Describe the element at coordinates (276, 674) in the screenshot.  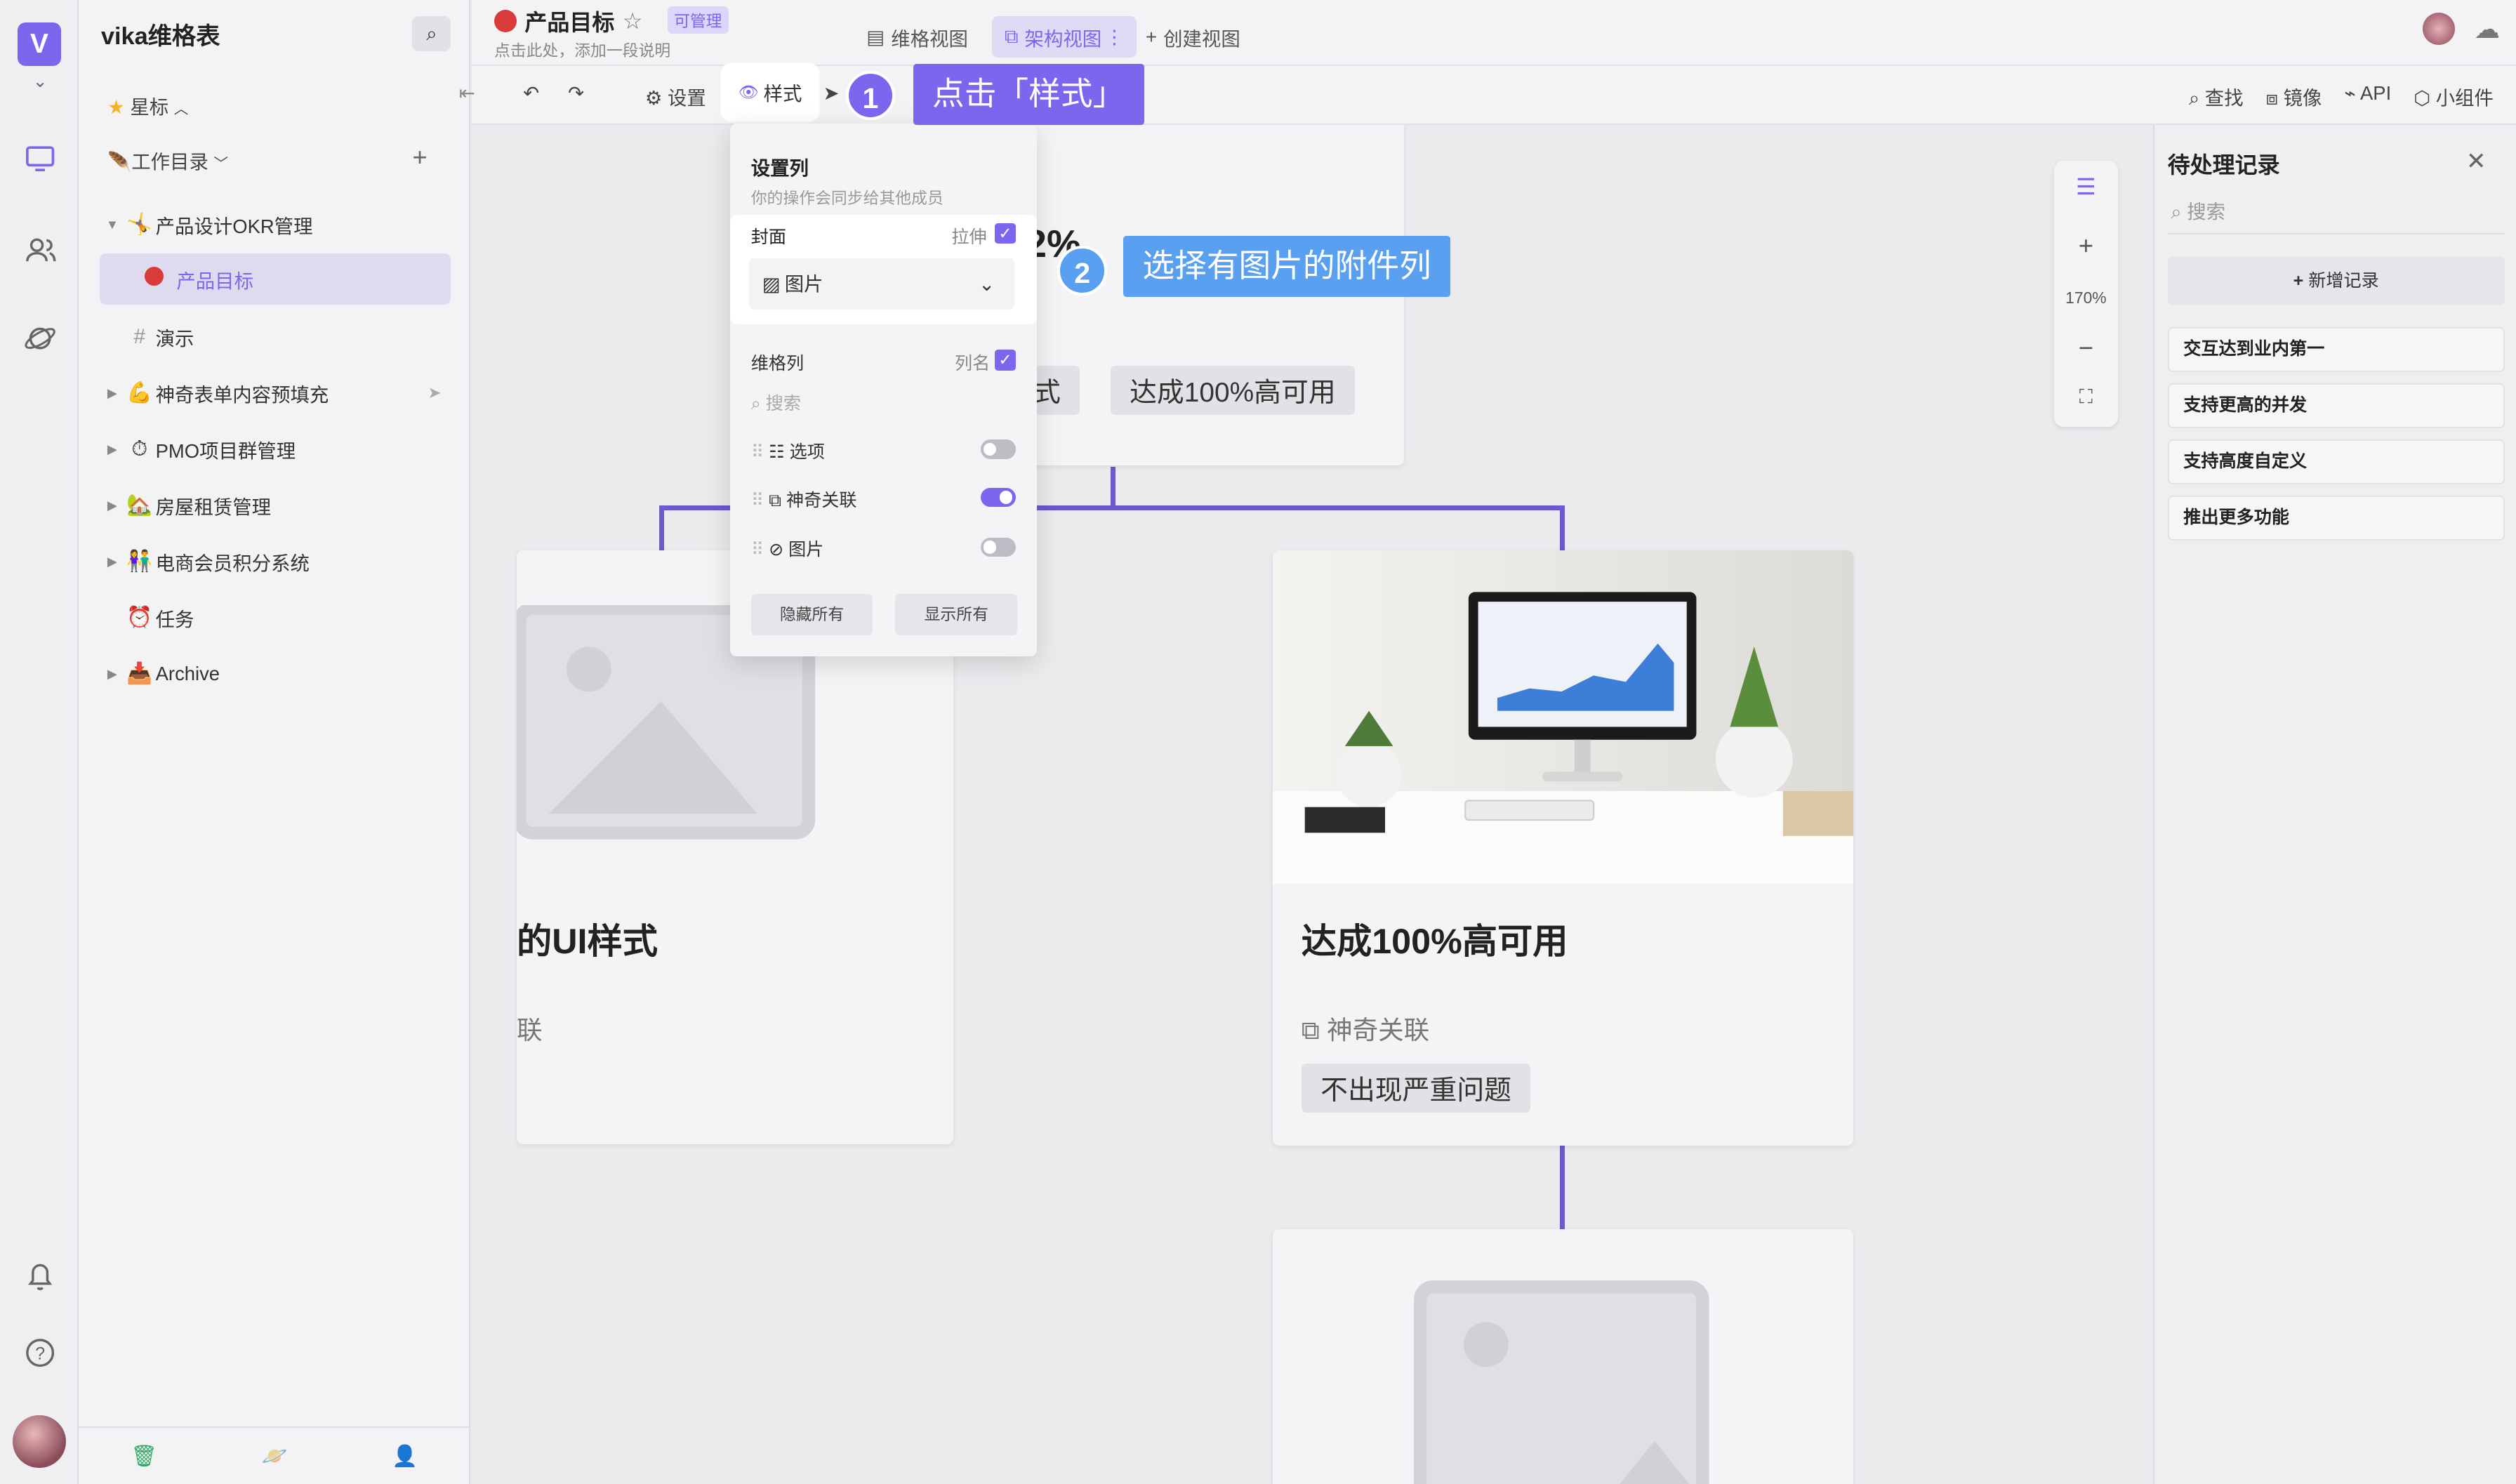
I see `tree-item: ▶ 📥 Archive` at that location.